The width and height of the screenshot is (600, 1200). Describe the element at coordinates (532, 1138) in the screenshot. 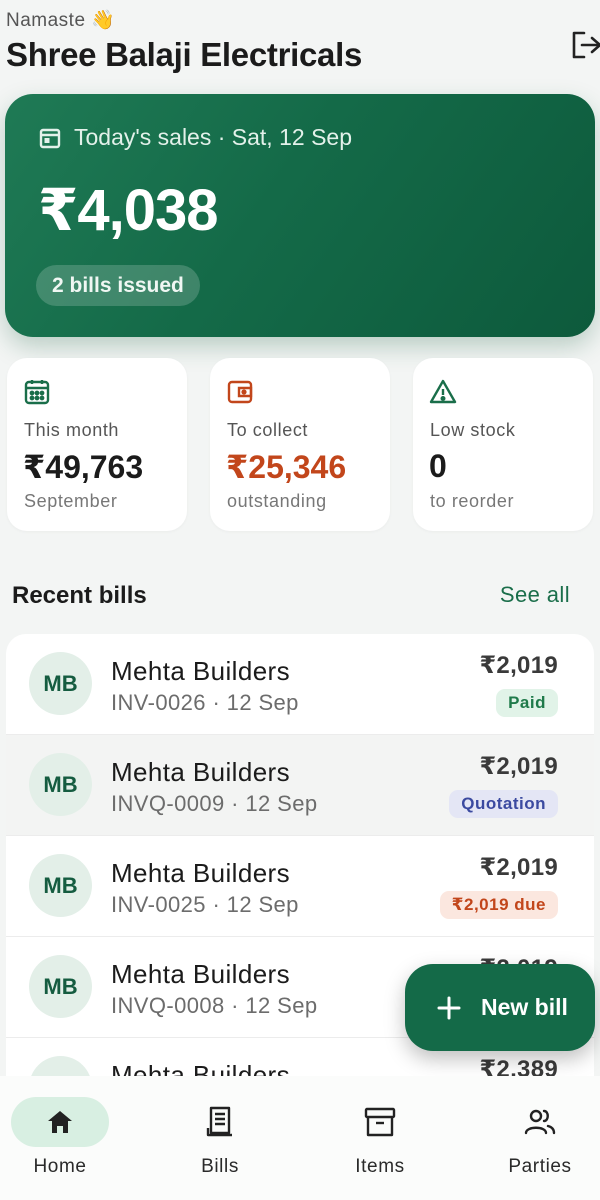

I see `nav-item-parties: Parties` at that location.